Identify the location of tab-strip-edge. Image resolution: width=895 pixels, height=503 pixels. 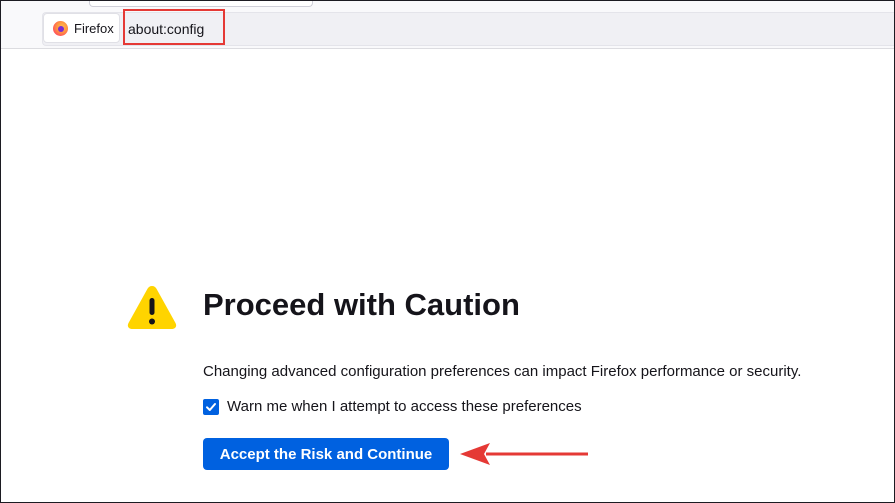
(201, 4).